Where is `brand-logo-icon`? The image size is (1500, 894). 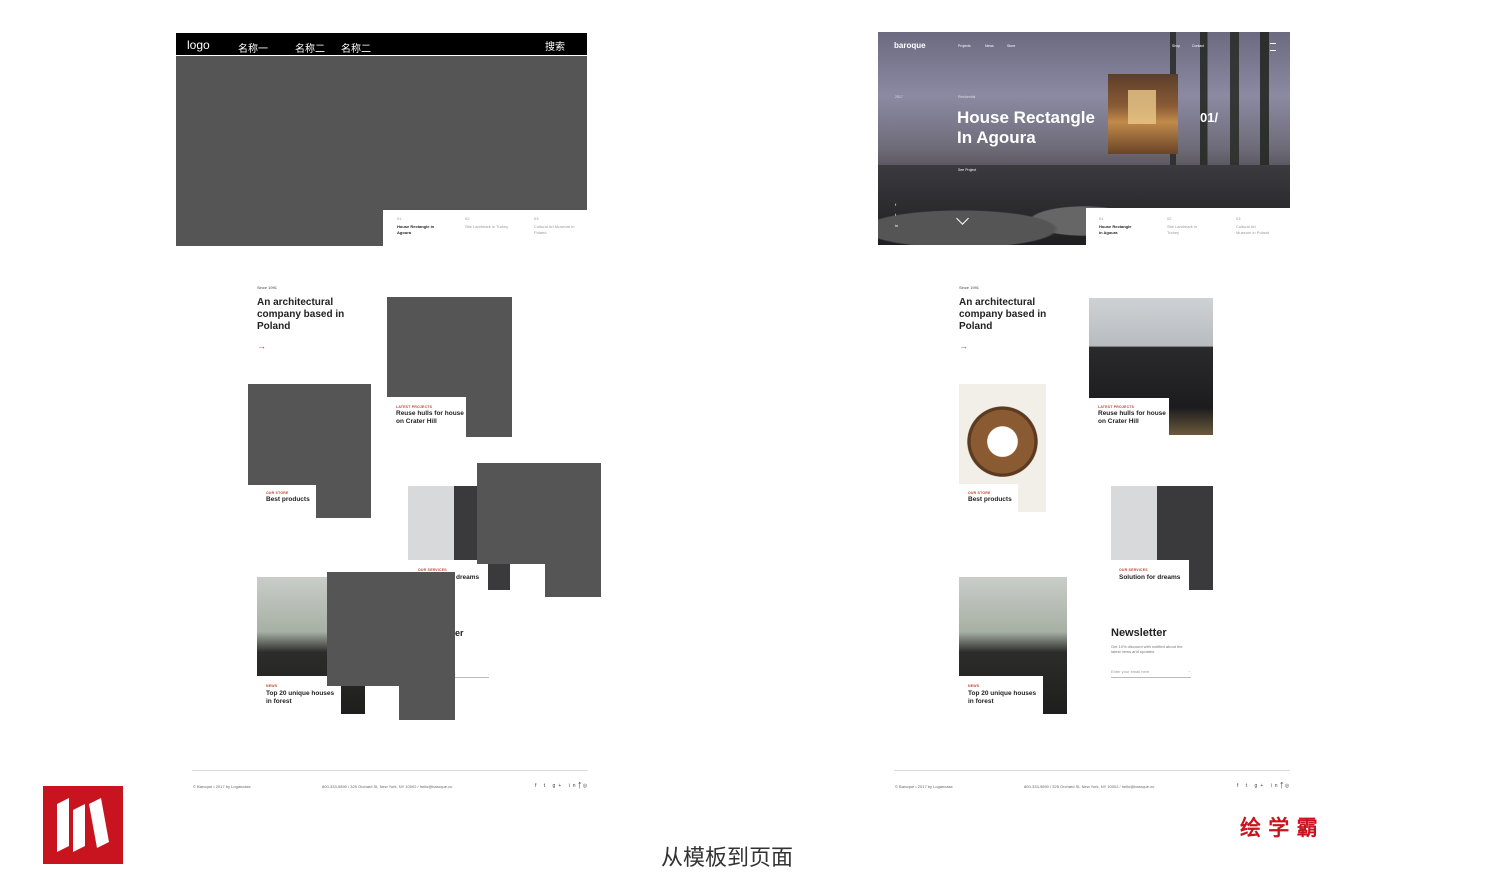 brand-logo-icon is located at coordinates (83, 825).